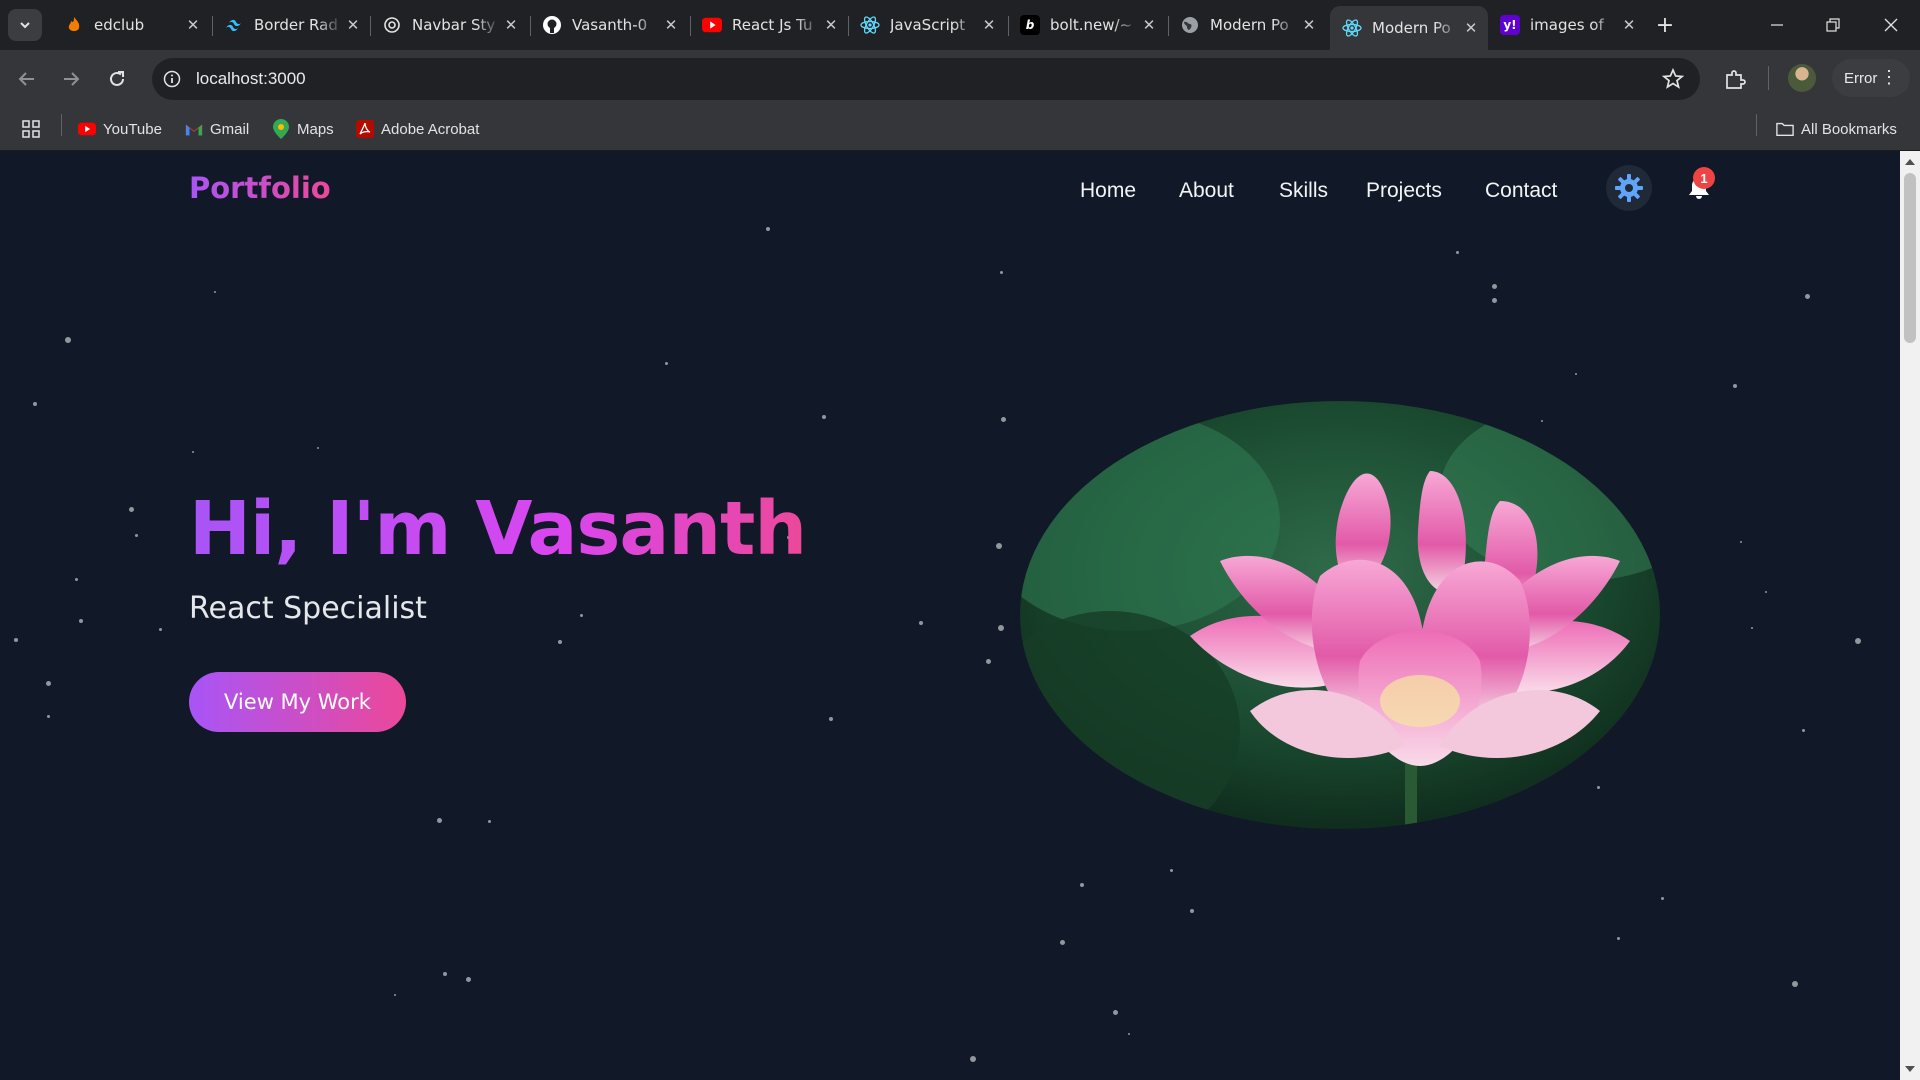 The height and width of the screenshot is (1080, 1920). What do you see at coordinates (234, 25) in the screenshot?
I see `tailwind-icon` at bounding box center [234, 25].